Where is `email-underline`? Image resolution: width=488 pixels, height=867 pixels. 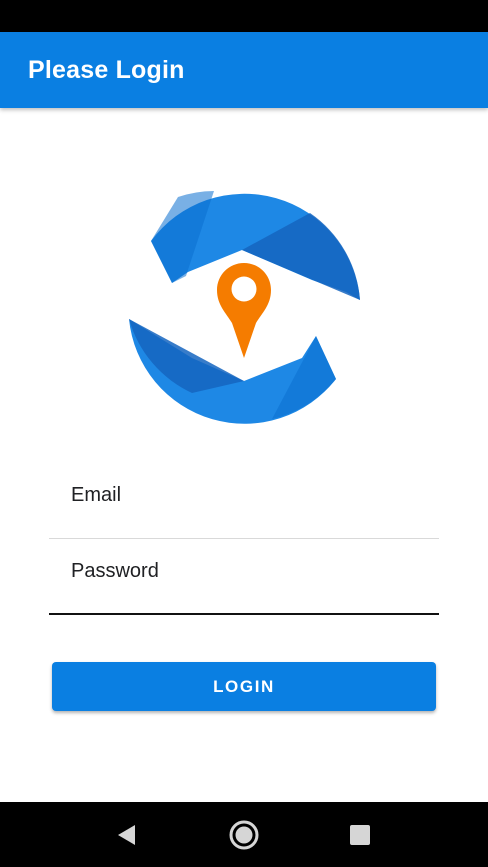
email-underline is located at coordinates (244, 538).